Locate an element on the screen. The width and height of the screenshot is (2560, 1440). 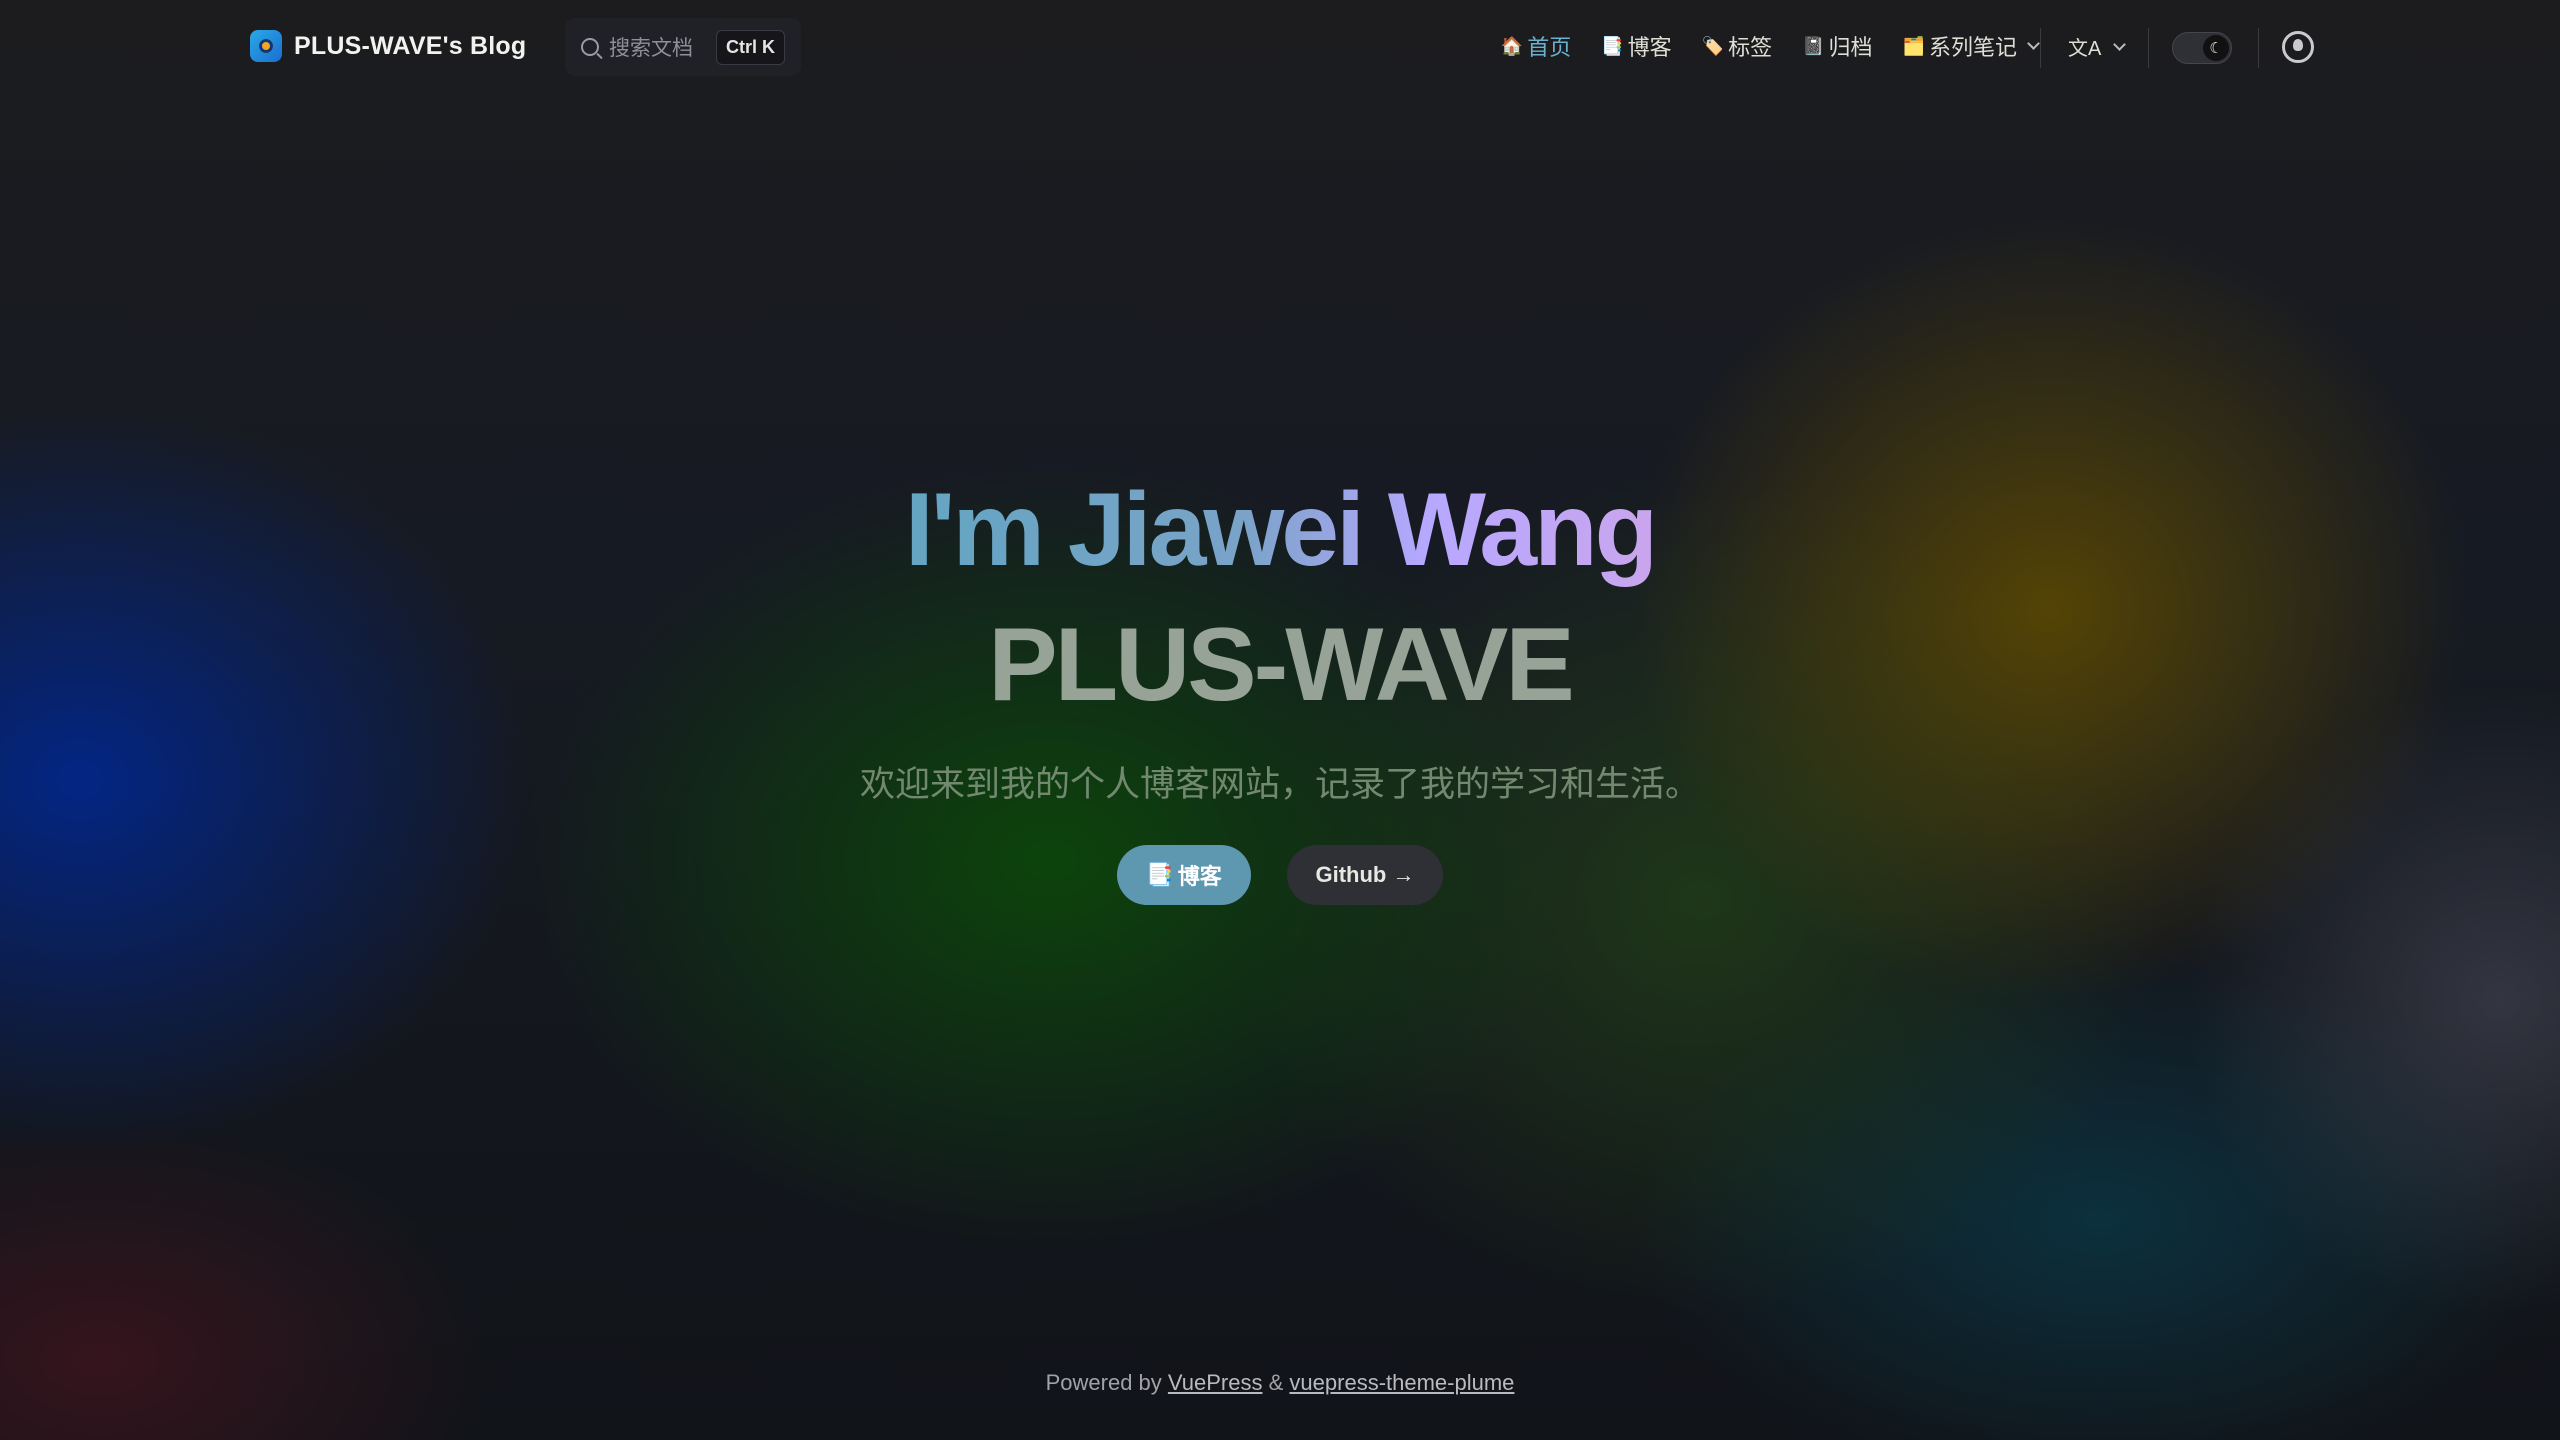
search-button: 搜索文档 Ctrl K is located at coordinates (683, 47).